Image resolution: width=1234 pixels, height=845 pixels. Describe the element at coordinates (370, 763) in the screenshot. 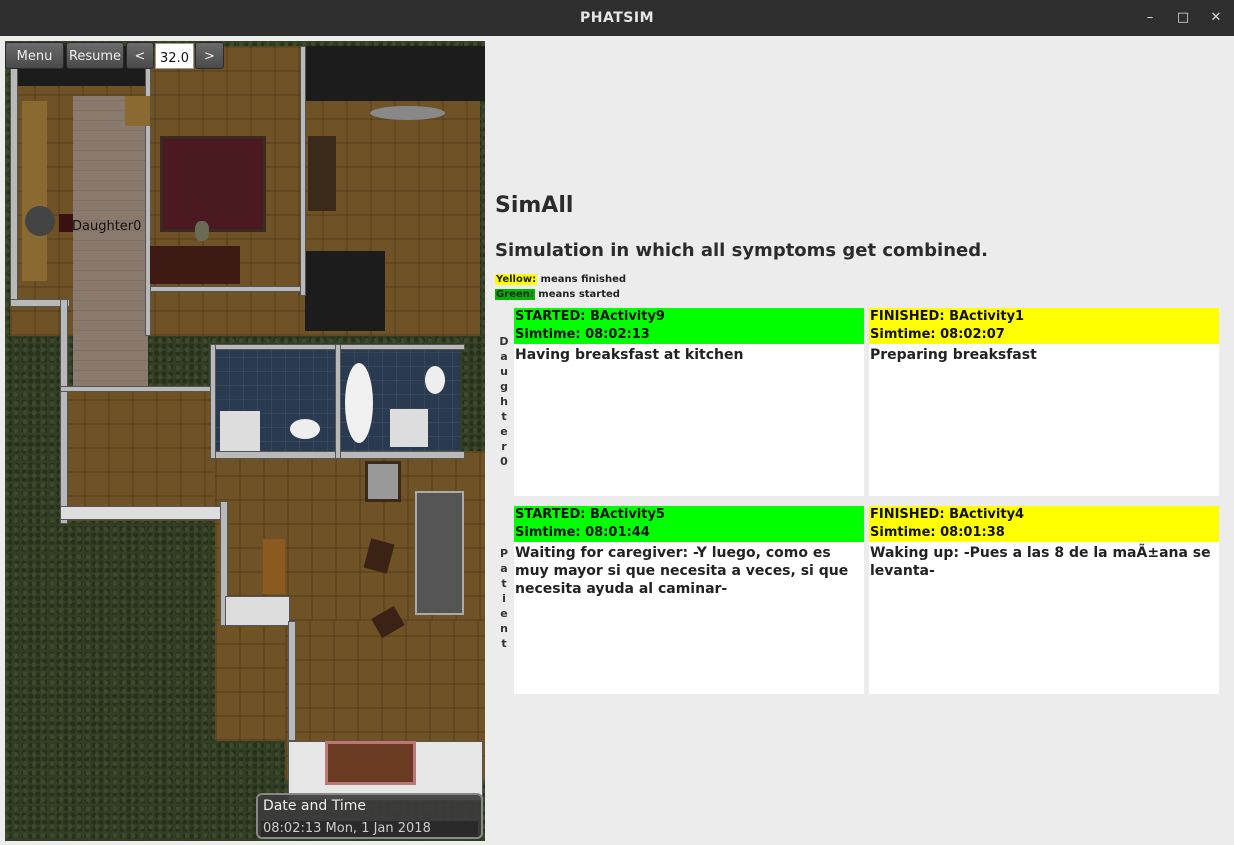

I see `rug` at that location.